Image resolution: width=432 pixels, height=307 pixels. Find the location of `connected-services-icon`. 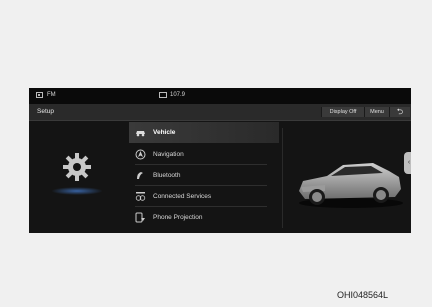

connected-services-icon is located at coordinates (140, 196).